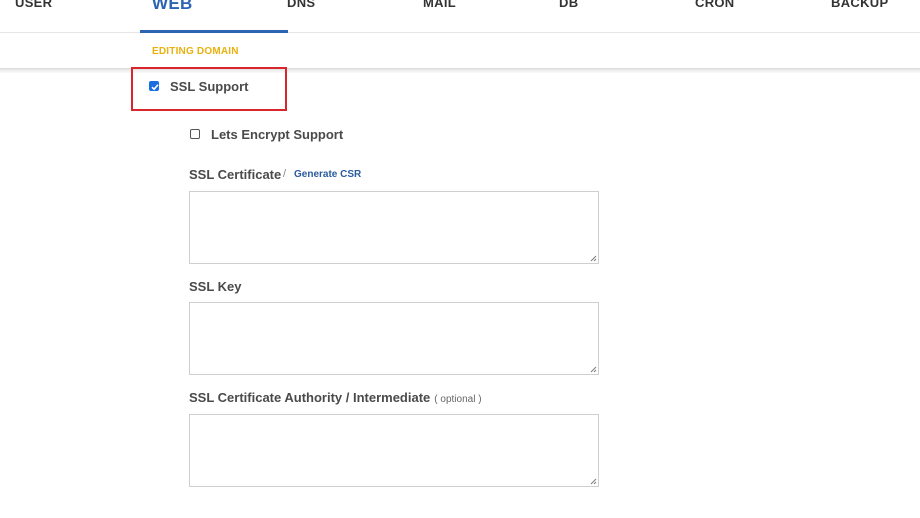 The width and height of the screenshot is (920, 518). I want to click on checkmark-icon, so click(155, 87).